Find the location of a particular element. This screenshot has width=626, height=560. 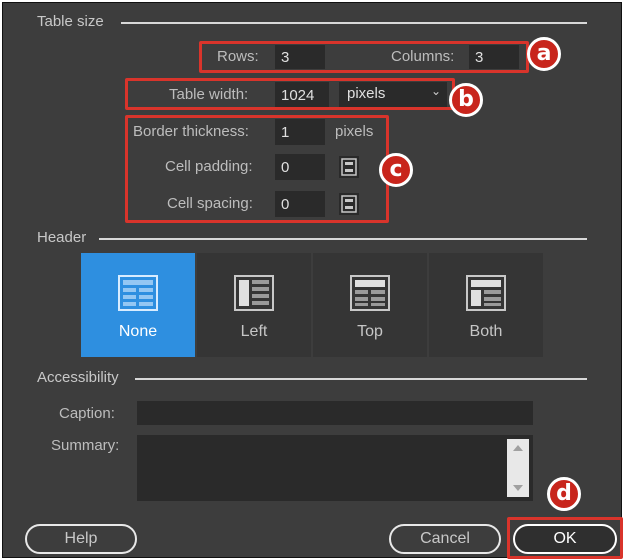

summary-scrollbar is located at coordinates (518, 468).